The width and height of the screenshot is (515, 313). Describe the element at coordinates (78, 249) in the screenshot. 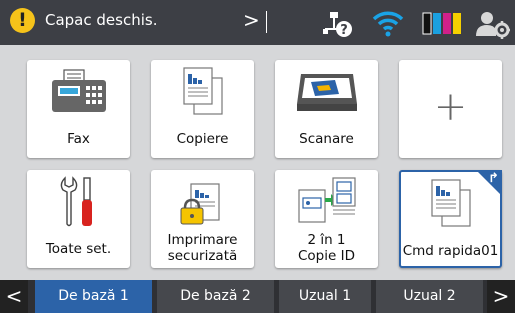

I see `all-settings-label: Toate set.` at that location.